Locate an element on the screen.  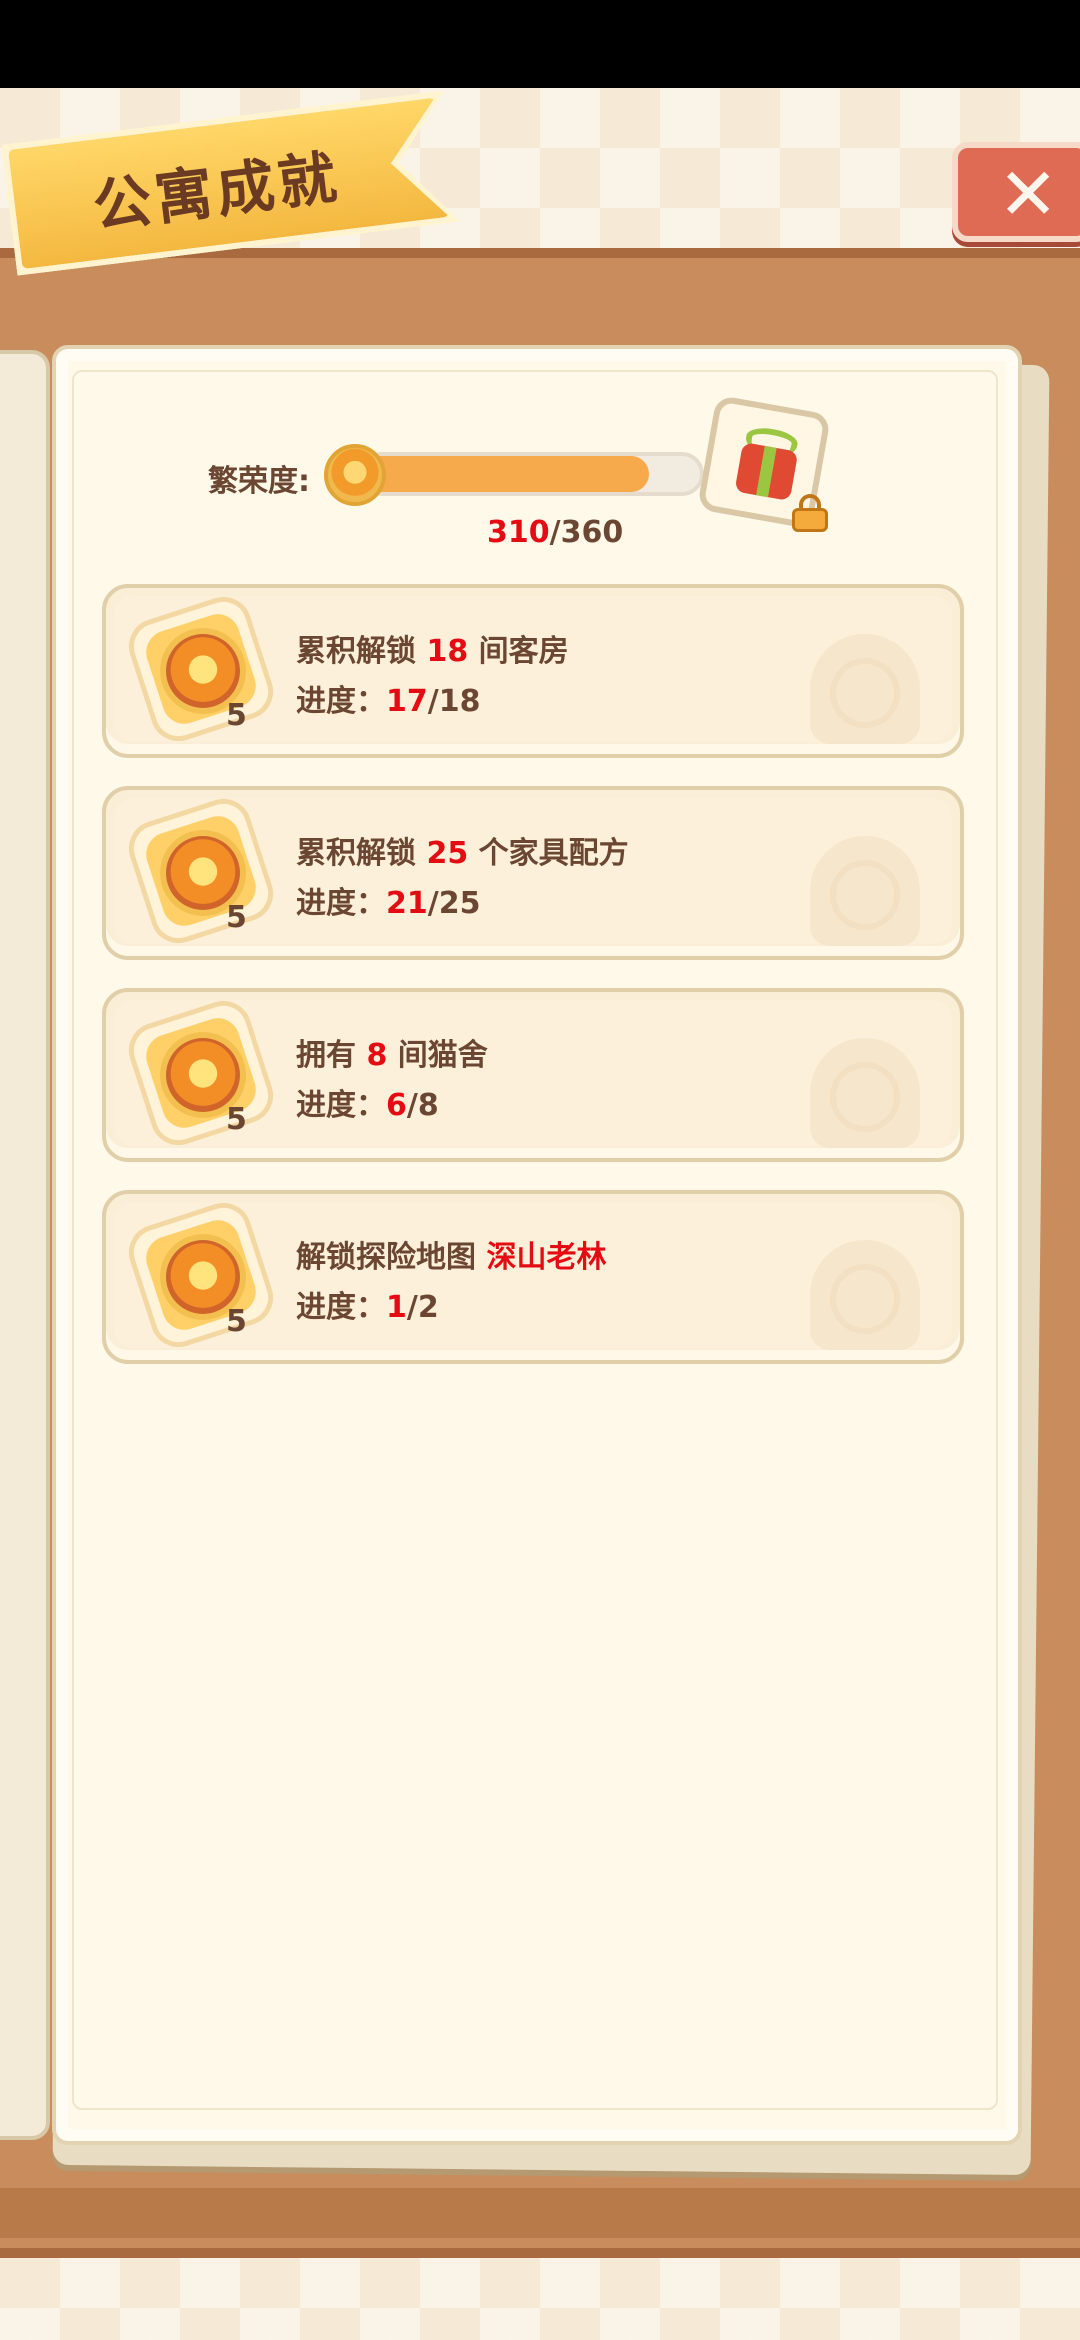
lock-icon is located at coordinates (810, 513).